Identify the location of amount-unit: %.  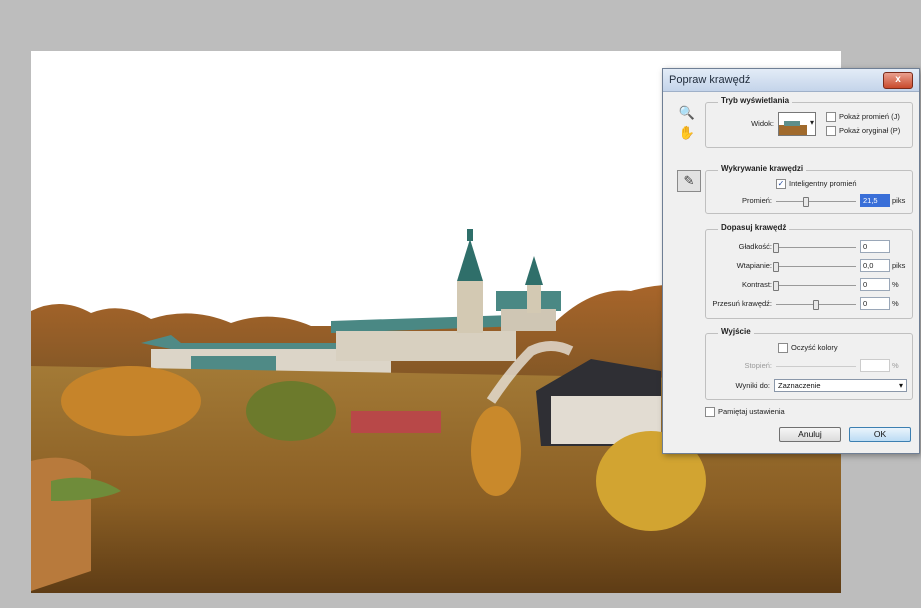
(895, 365).